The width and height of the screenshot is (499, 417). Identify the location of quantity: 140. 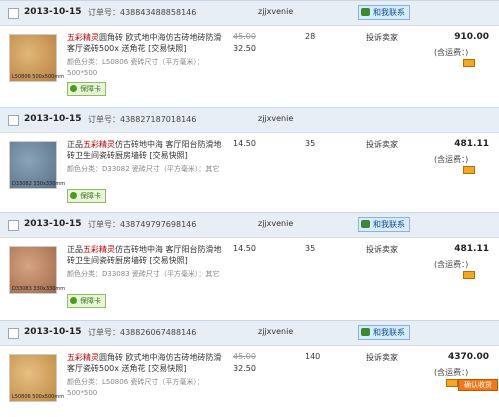
(313, 356).